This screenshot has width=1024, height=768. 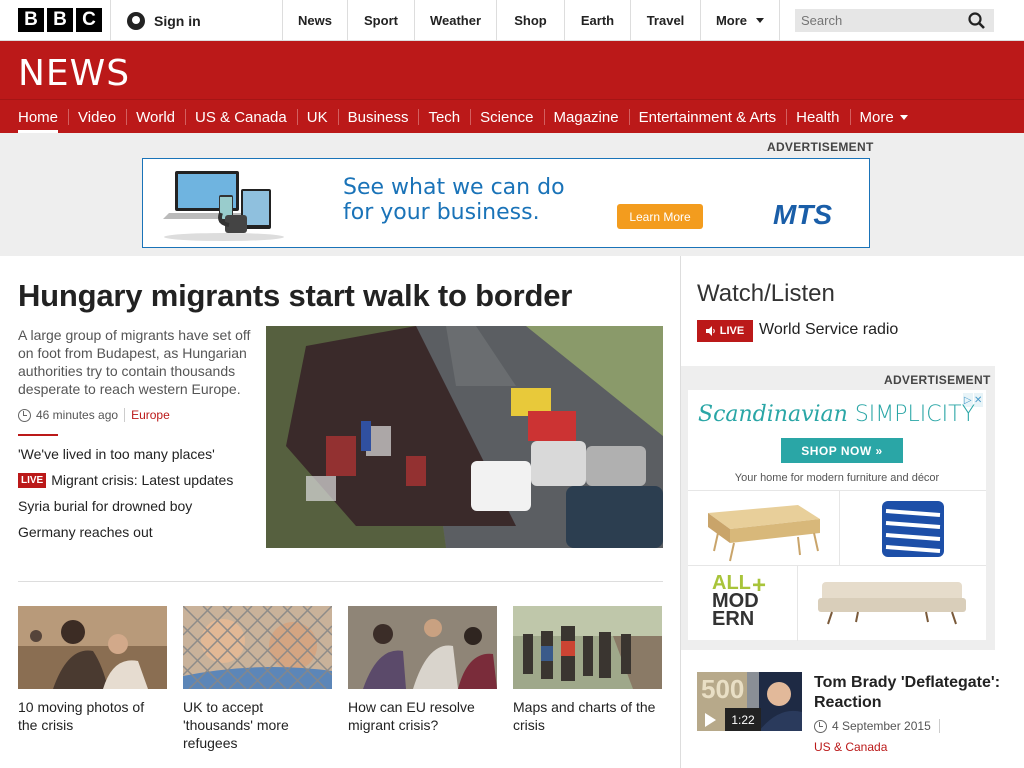 What do you see at coordinates (411, 716) in the screenshot?
I see `story-caption: How can EU resolve migrant crisis?` at bounding box center [411, 716].